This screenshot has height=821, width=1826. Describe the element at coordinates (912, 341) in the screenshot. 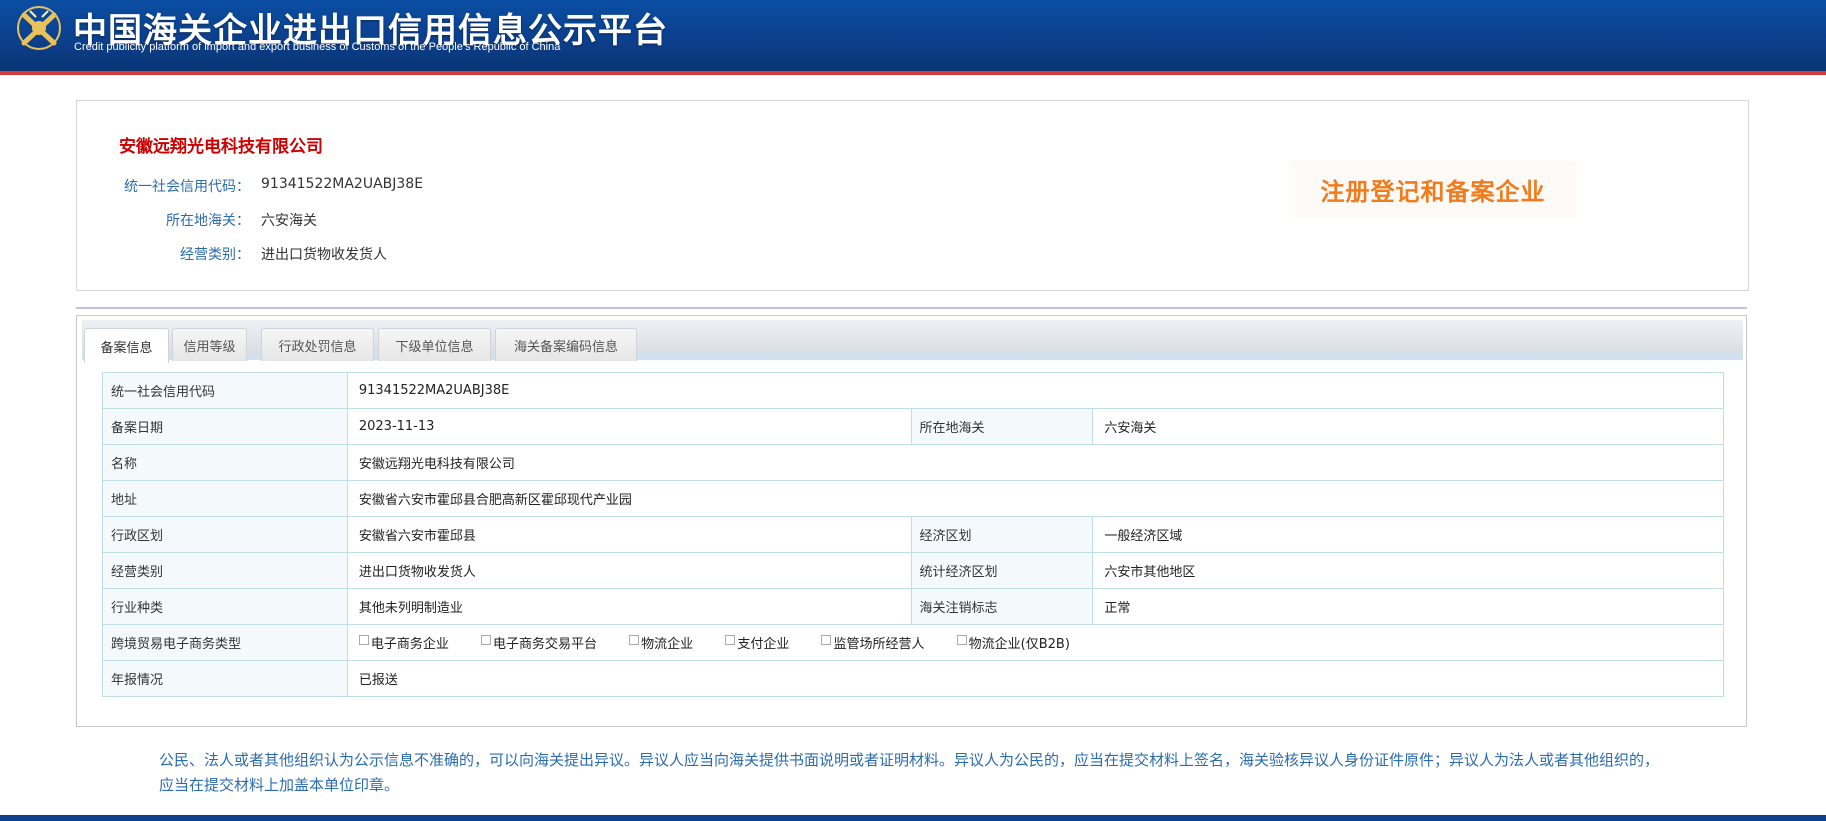

I see `tab-bar: 备案信息 信用等级 行政处罚信息 下级单位信息 海关备案编码信息` at that location.